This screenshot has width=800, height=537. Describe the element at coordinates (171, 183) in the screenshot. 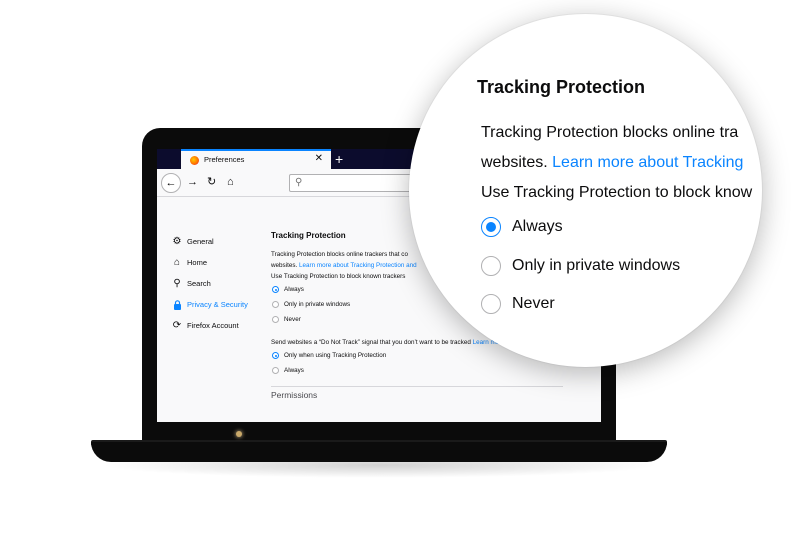

I see `back-button: ←` at that location.